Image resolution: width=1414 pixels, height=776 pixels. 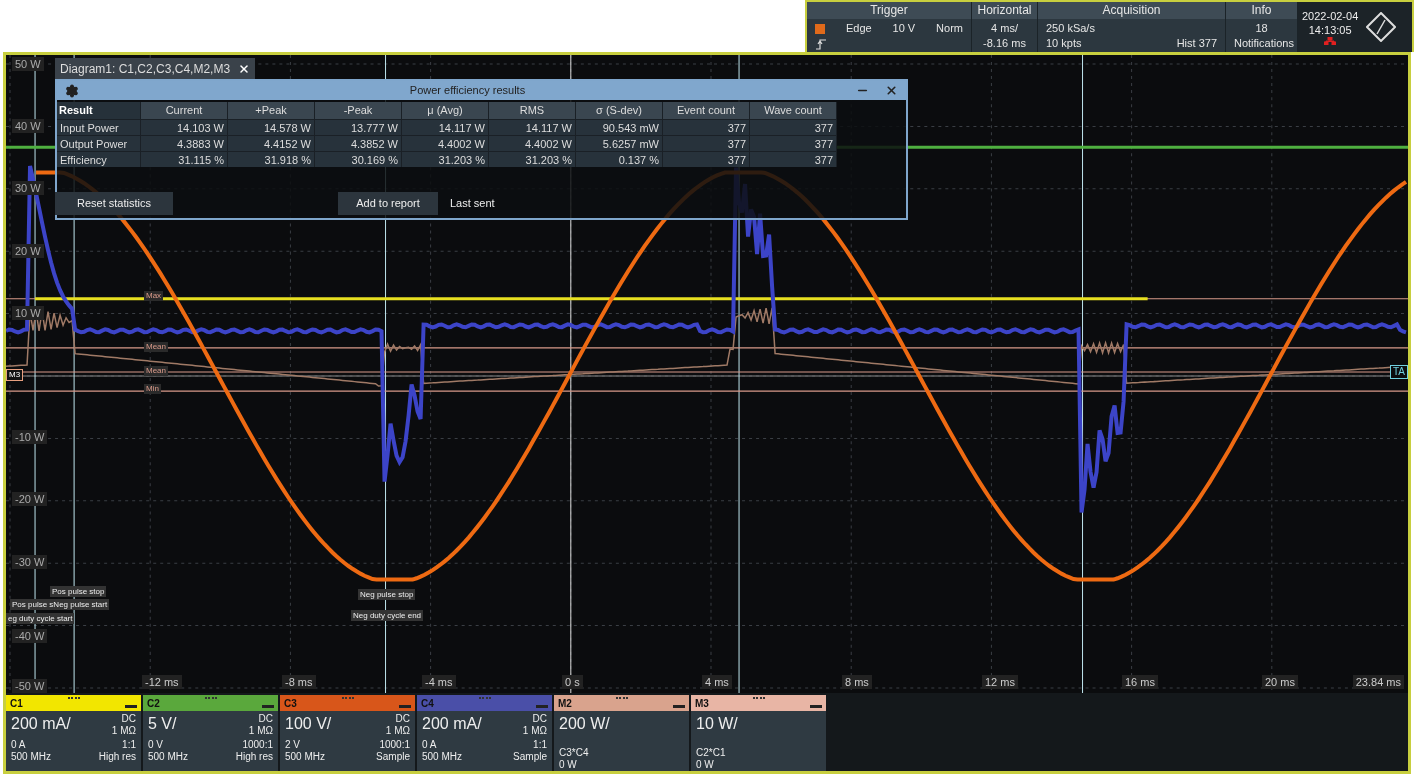 What do you see at coordinates (292, 745) in the screenshot?
I see `offset: 2 V` at bounding box center [292, 745].